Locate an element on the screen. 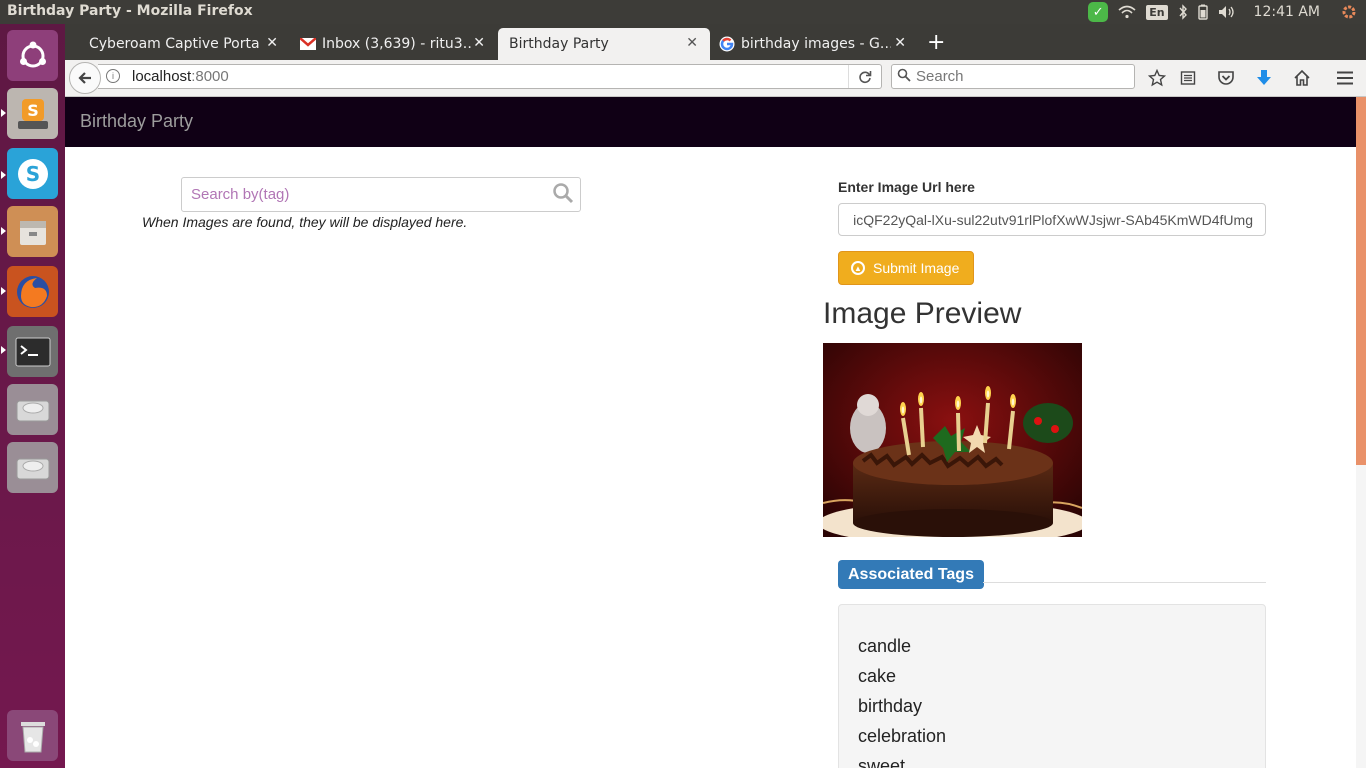  tab-birthday-images: birthday images - G… ✕ is located at coordinates (815, 44).